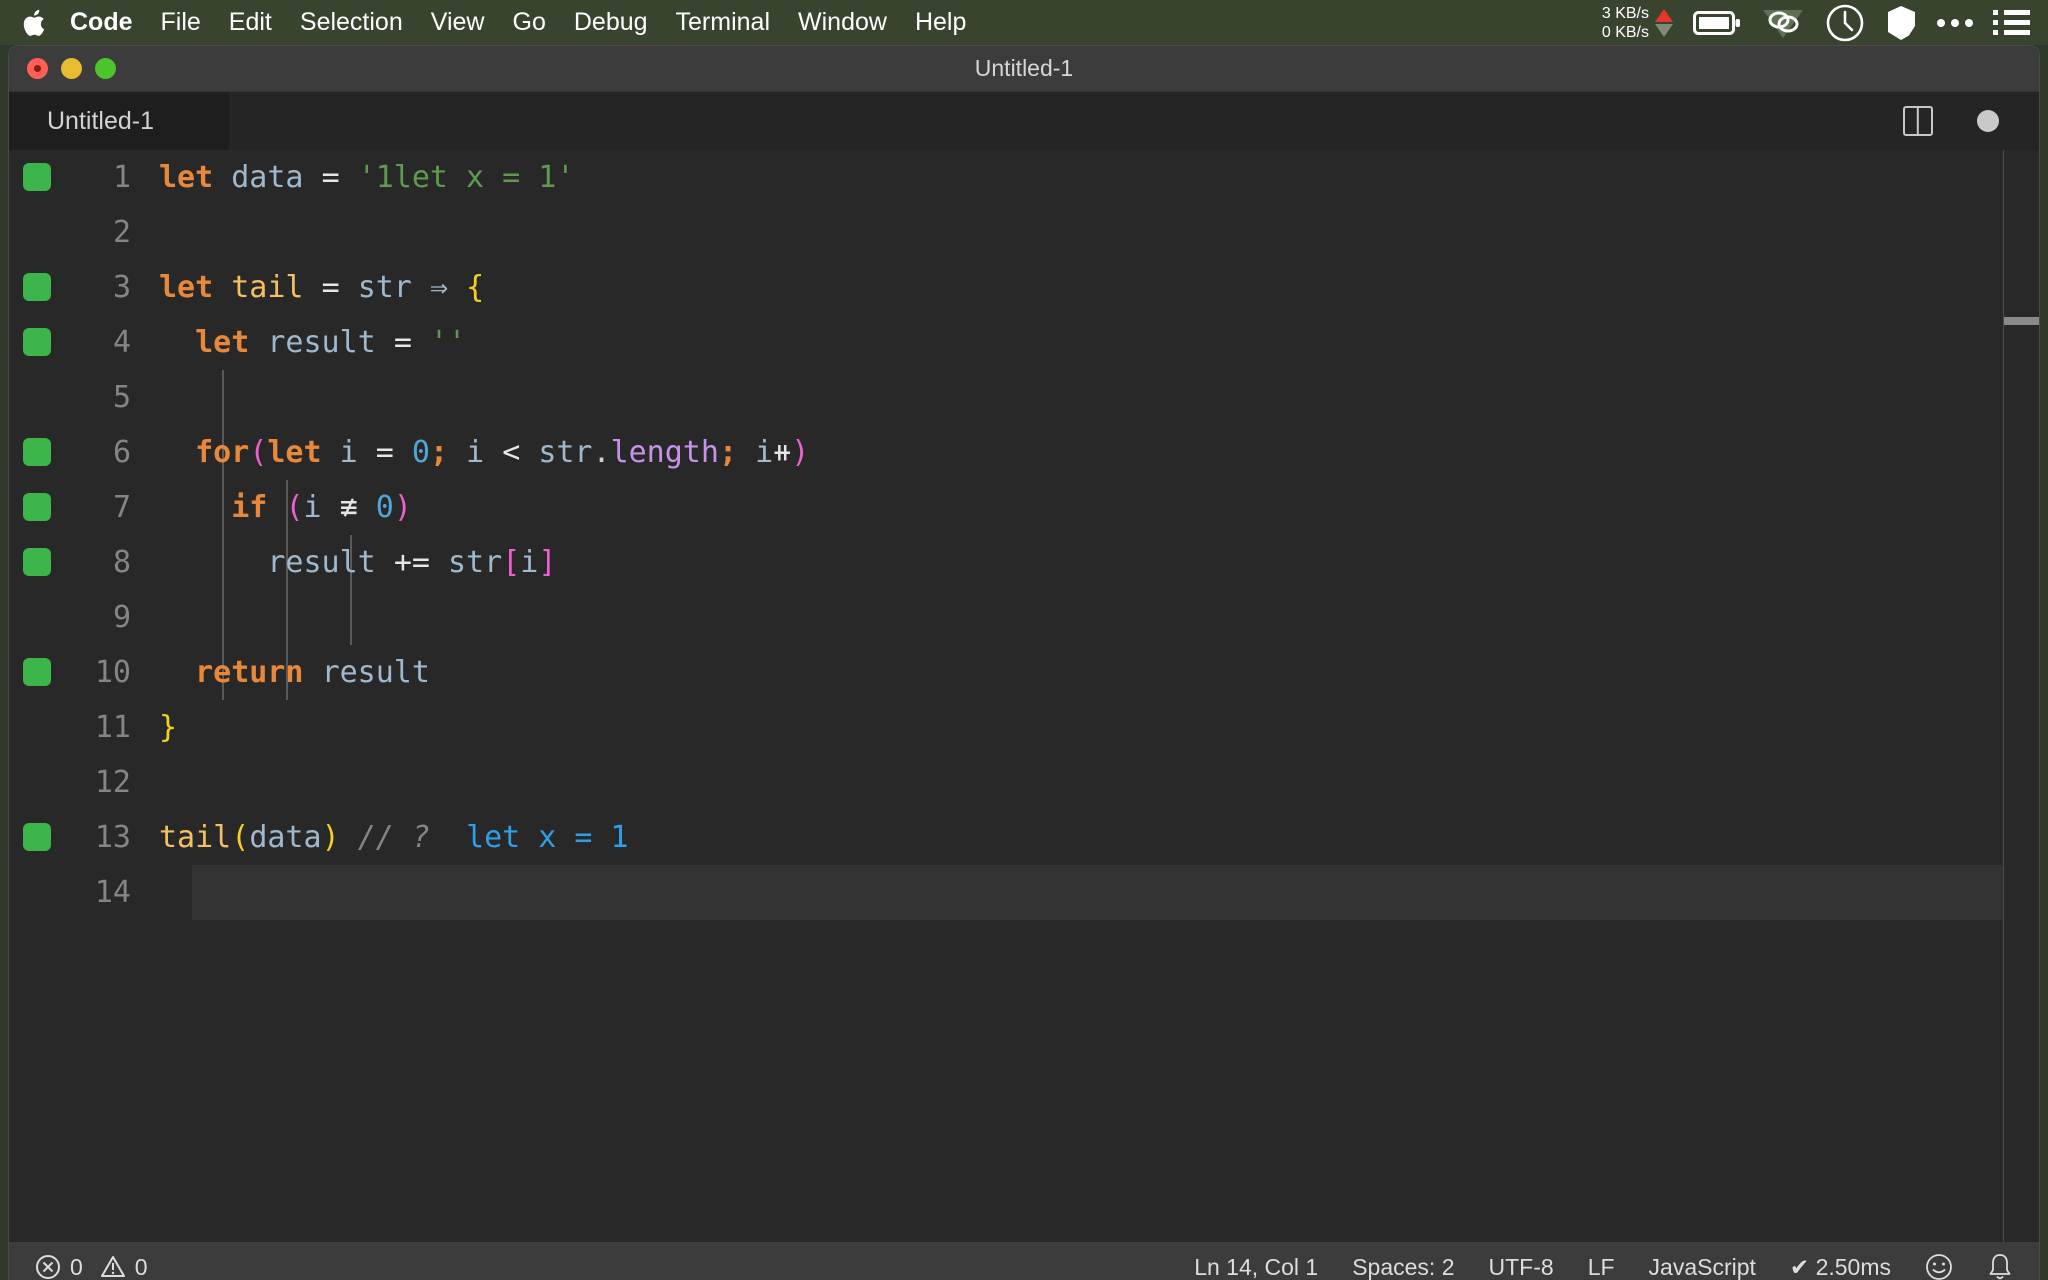 The height and width of the screenshot is (1280, 2048). What do you see at coordinates (121, 342) in the screenshot?
I see `line-number: 4` at bounding box center [121, 342].